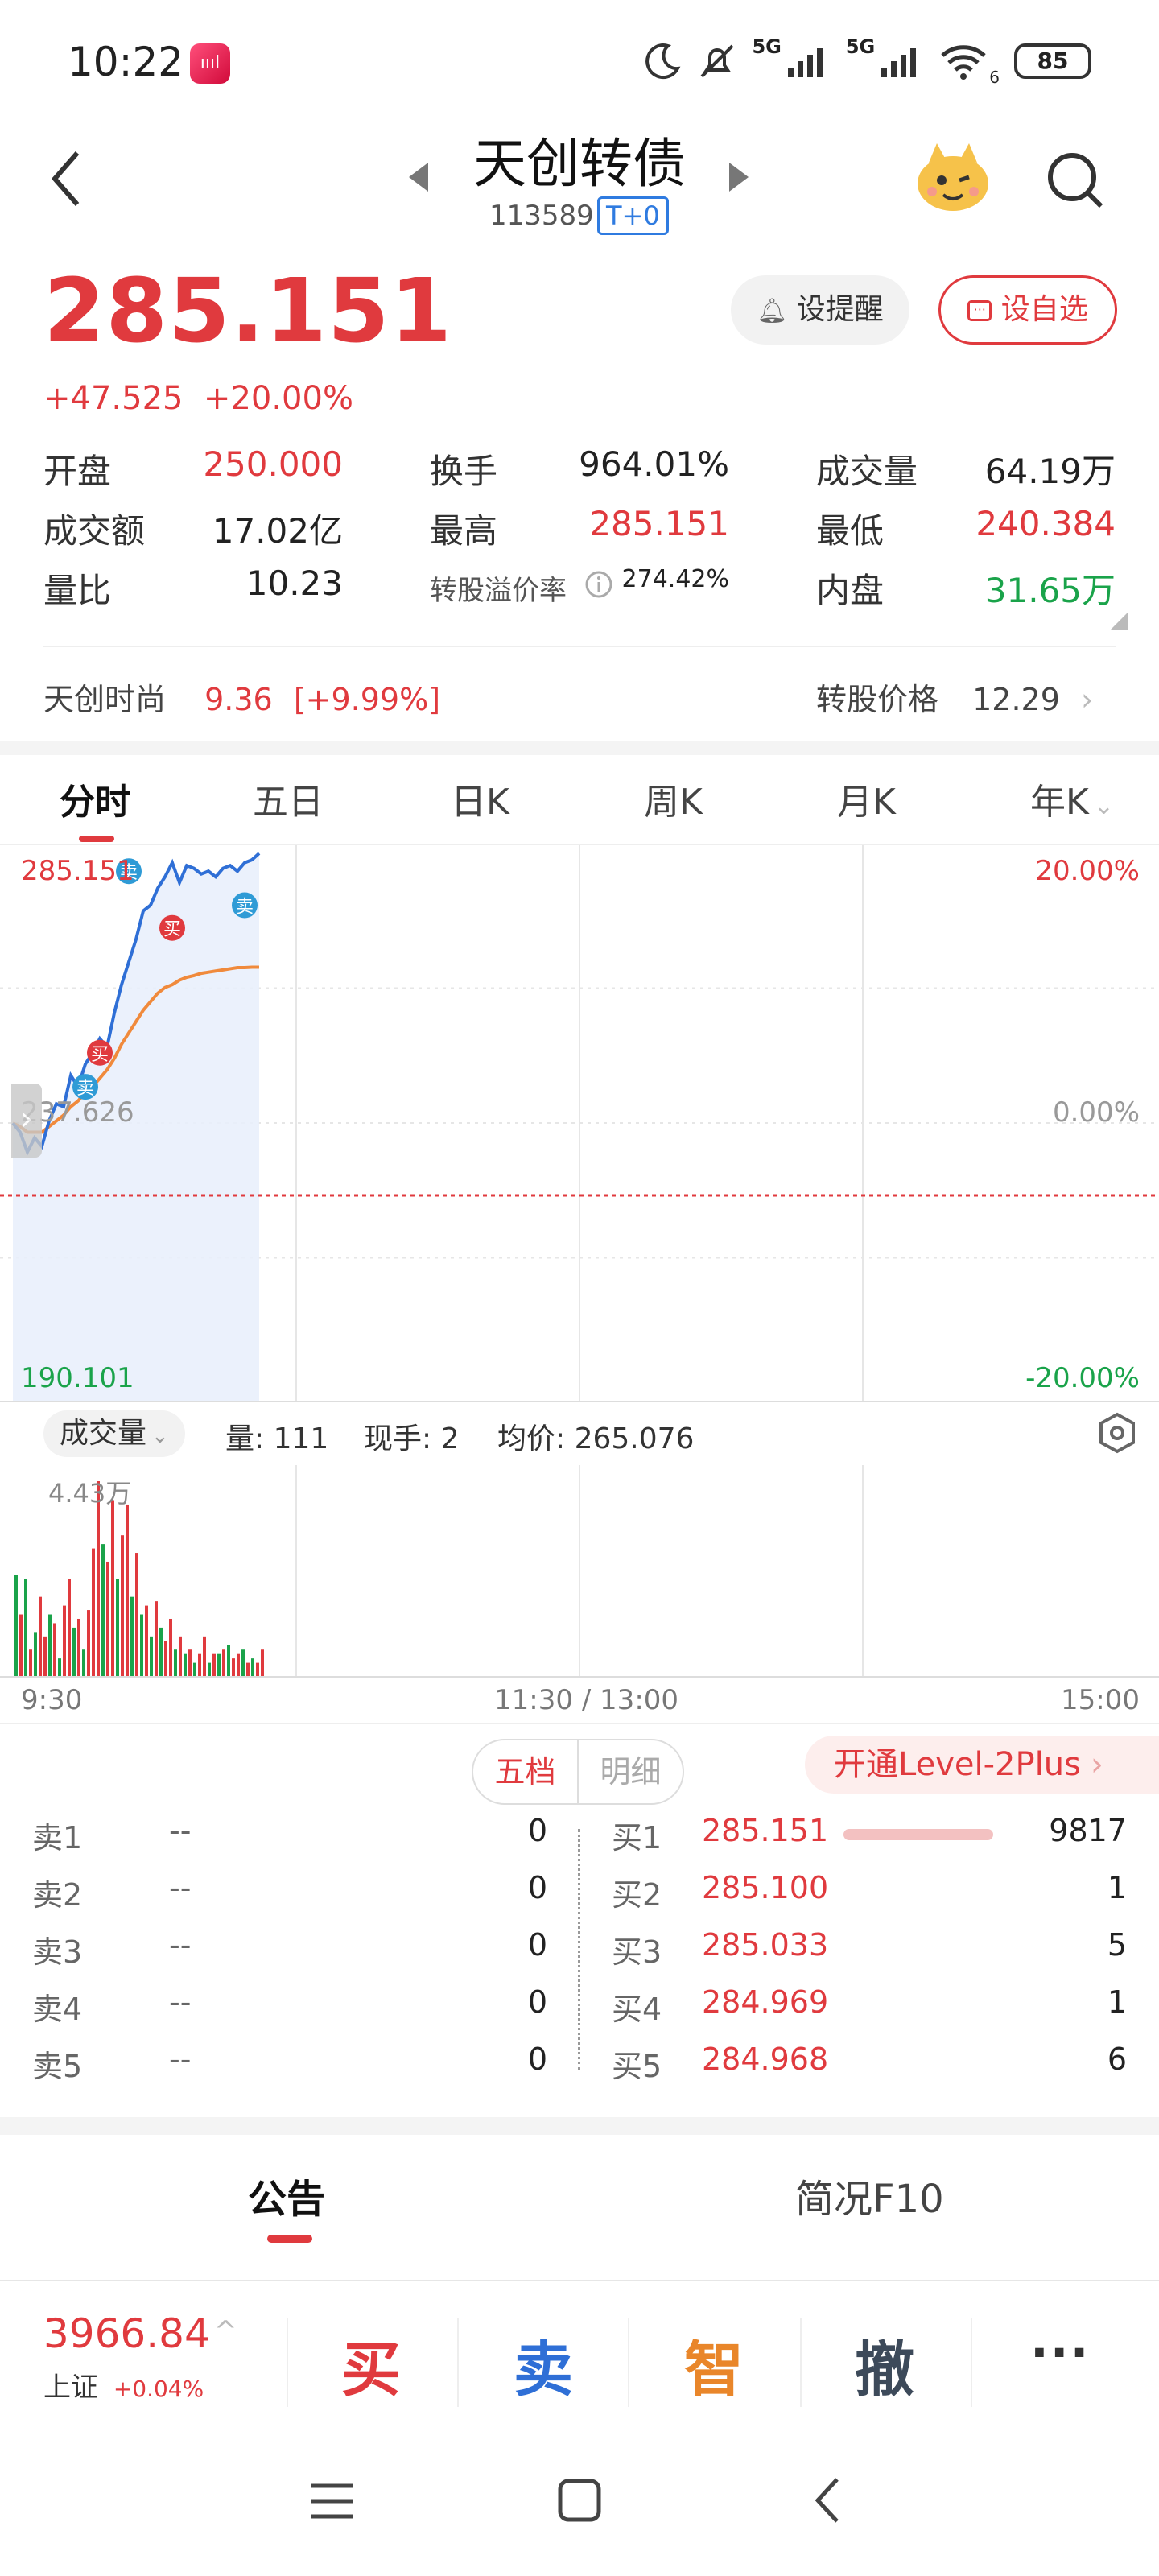 The height and width of the screenshot is (2576, 1159). Describe the element at coordinates (579, 2500) in the screenshot. I see `home-nav-icon` at that location.